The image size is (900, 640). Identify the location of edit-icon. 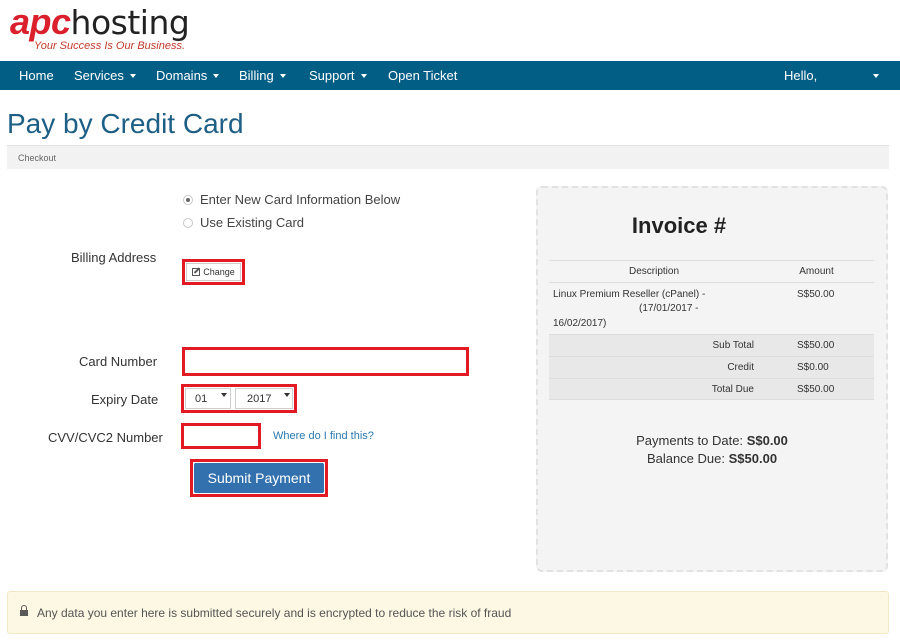
(196, 272).